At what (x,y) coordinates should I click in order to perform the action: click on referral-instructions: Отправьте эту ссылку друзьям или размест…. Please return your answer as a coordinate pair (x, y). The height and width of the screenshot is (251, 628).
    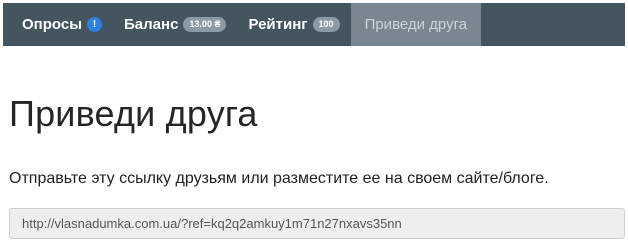
    Looking at the image, I should click on (279, 178).